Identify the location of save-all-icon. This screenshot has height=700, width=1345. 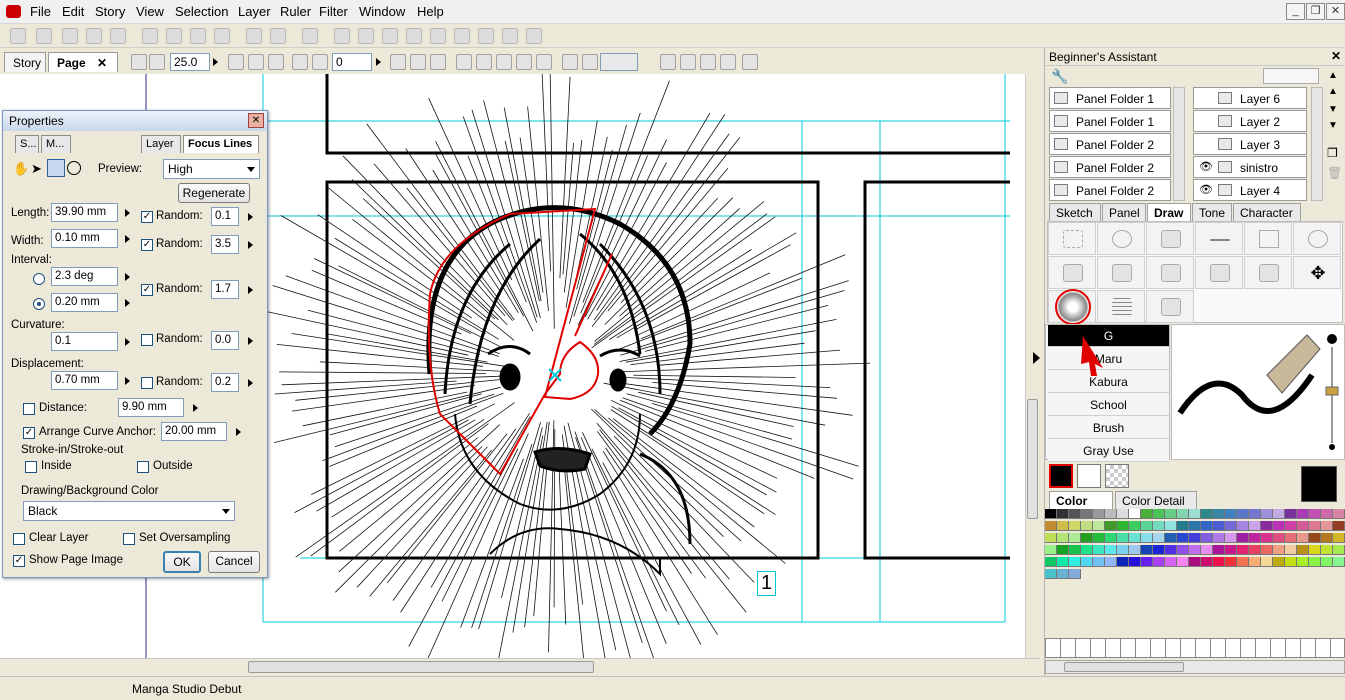
(118, 36).